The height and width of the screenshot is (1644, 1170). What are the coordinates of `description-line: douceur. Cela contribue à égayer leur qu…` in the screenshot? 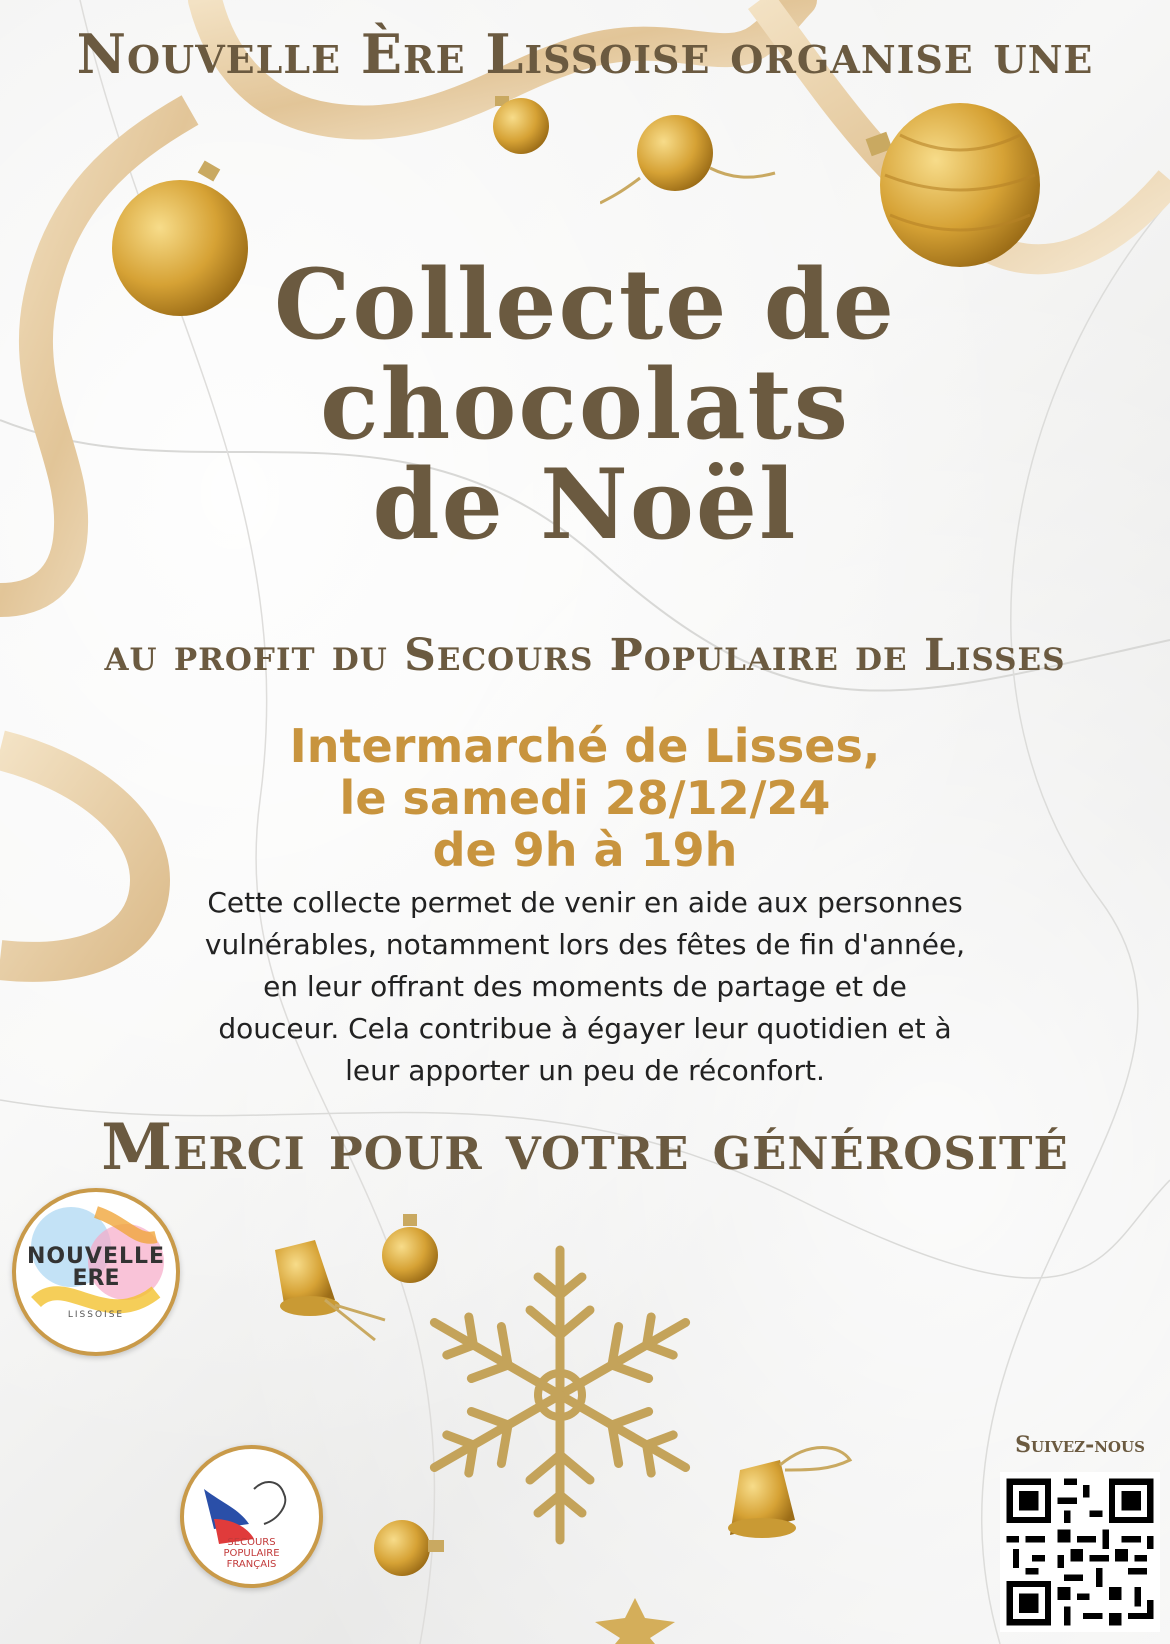 It's located at (585, 1028).